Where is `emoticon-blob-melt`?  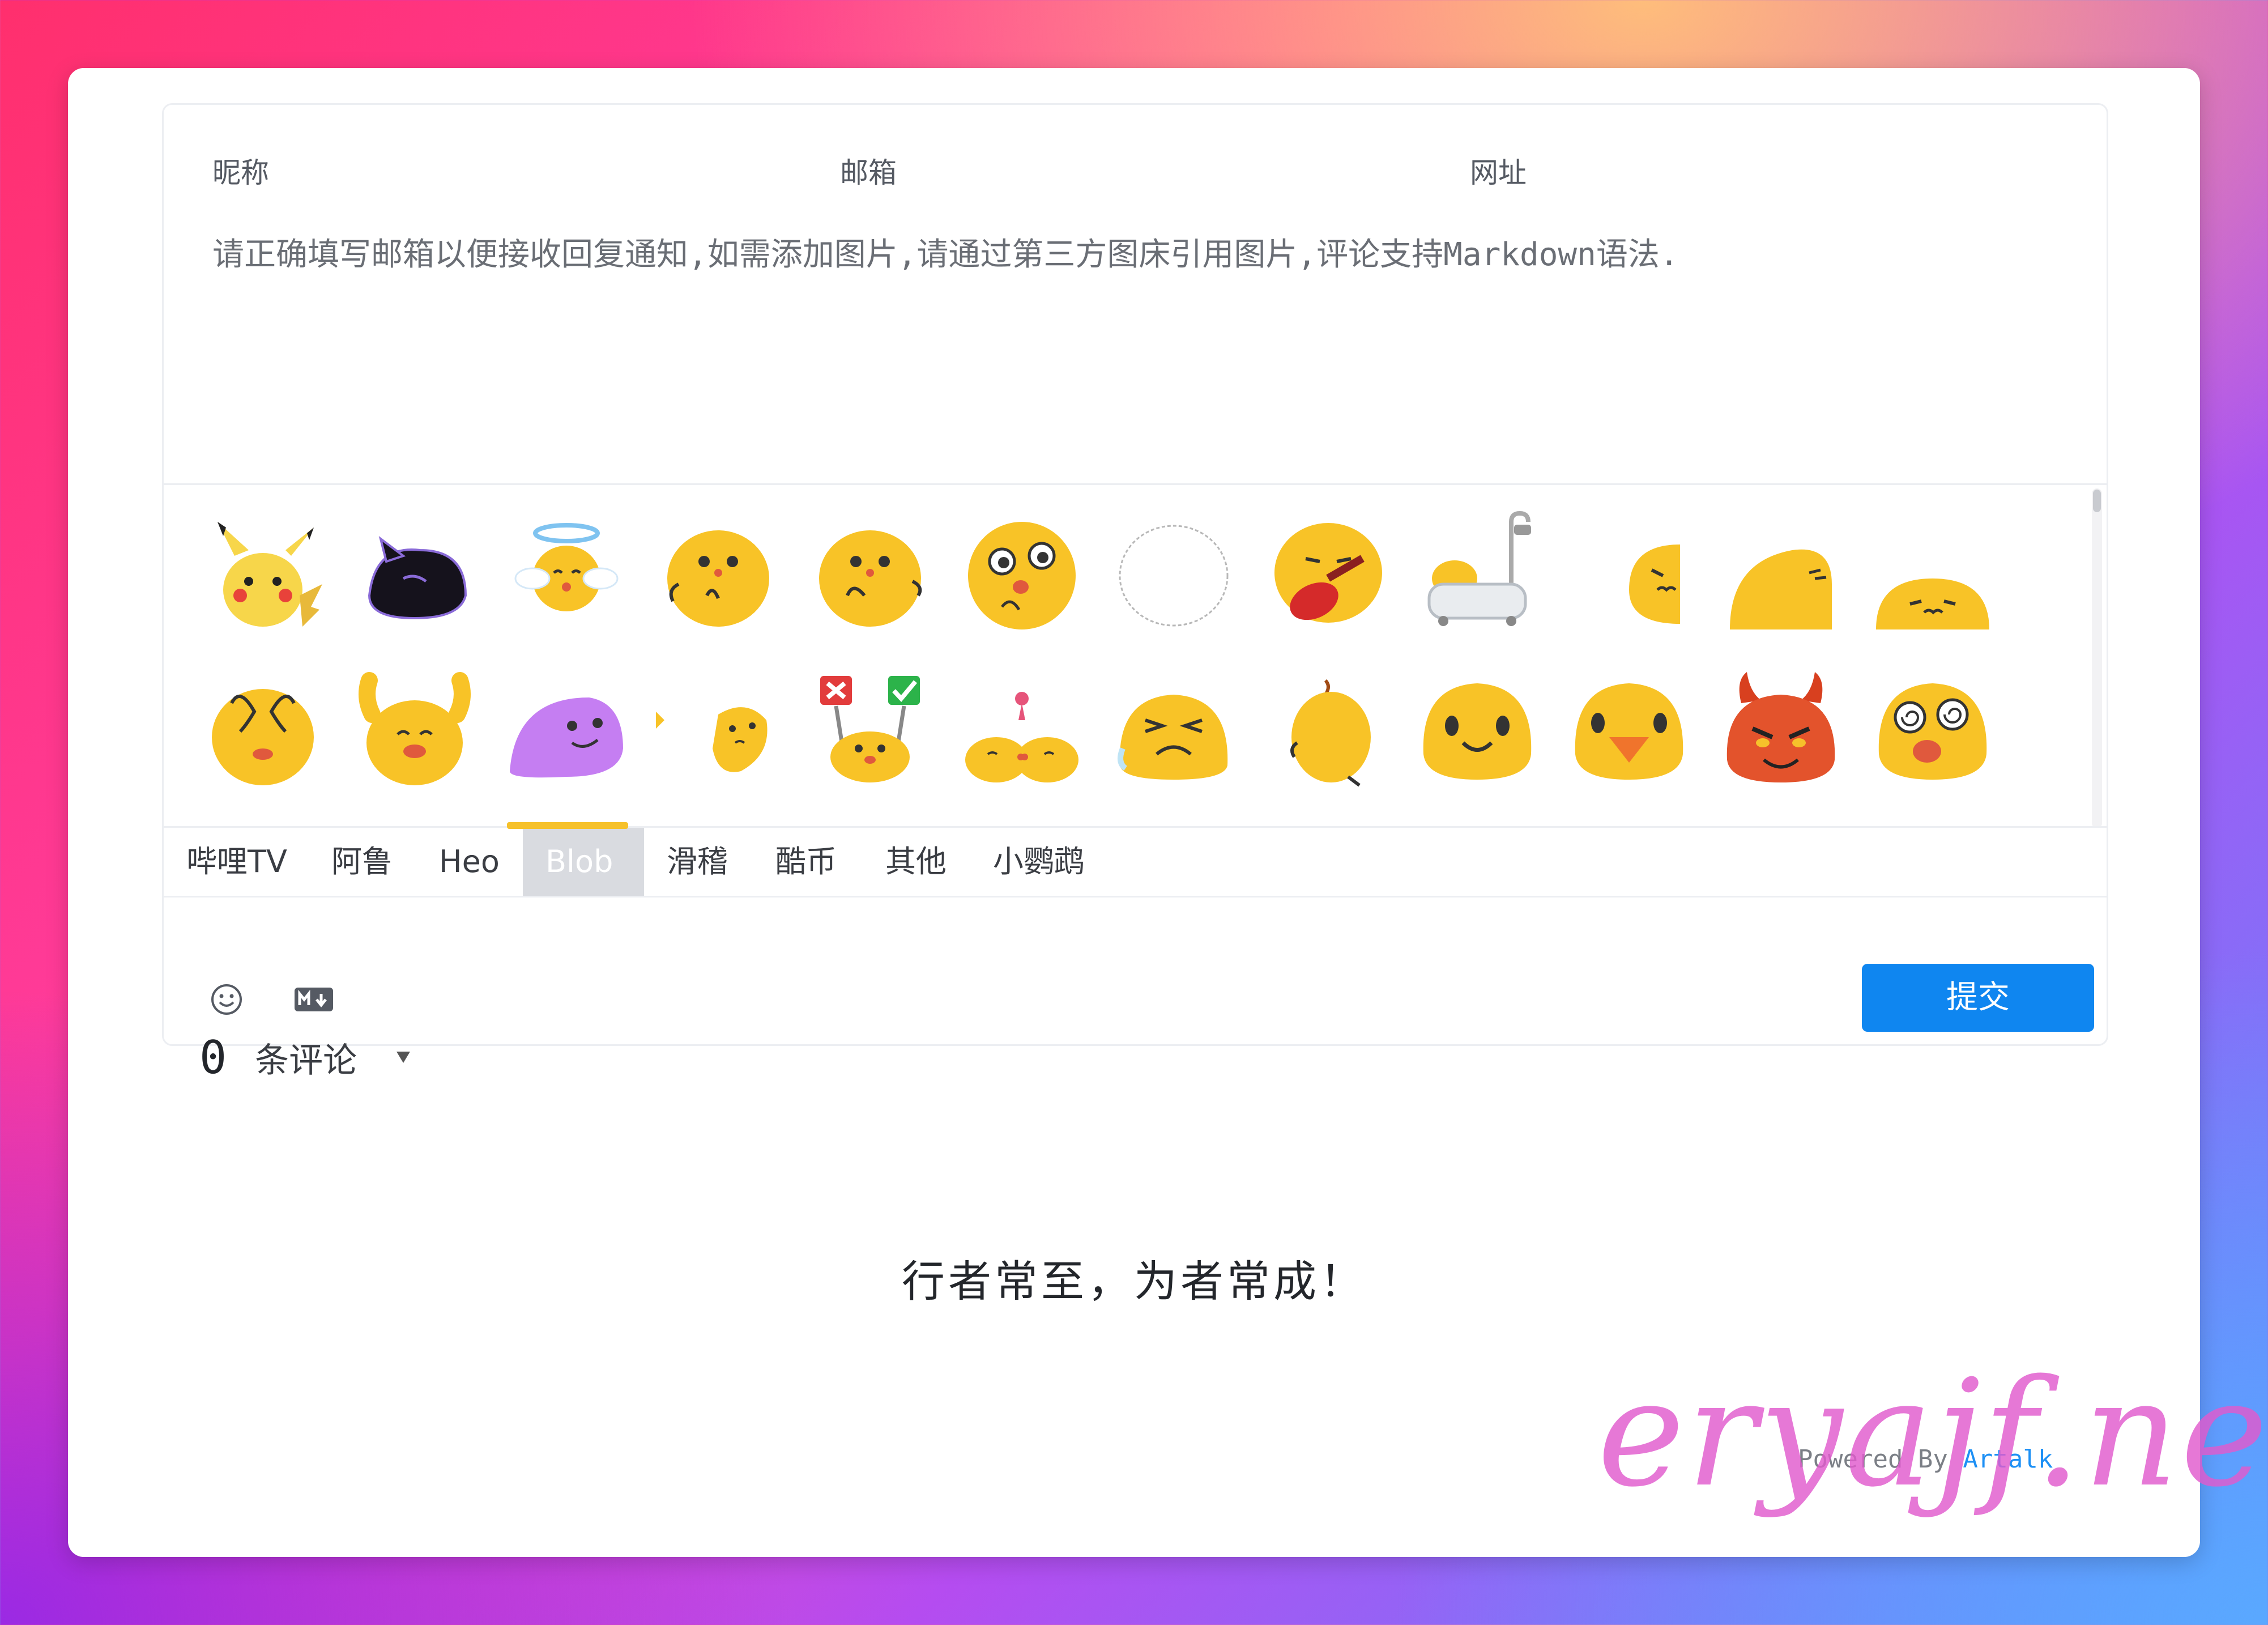 emoticon-blob-melt is located at coordinates (1933, 573).